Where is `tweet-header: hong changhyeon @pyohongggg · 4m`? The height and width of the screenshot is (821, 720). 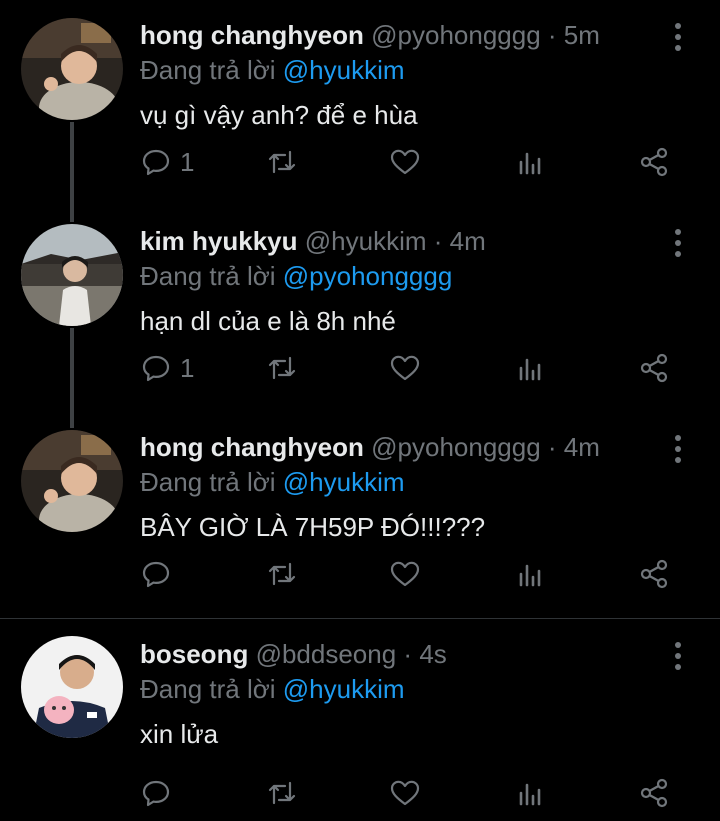
tweet-header: hong changhyeon @pyohongggg · 4m is located at coordinates (400, 447).